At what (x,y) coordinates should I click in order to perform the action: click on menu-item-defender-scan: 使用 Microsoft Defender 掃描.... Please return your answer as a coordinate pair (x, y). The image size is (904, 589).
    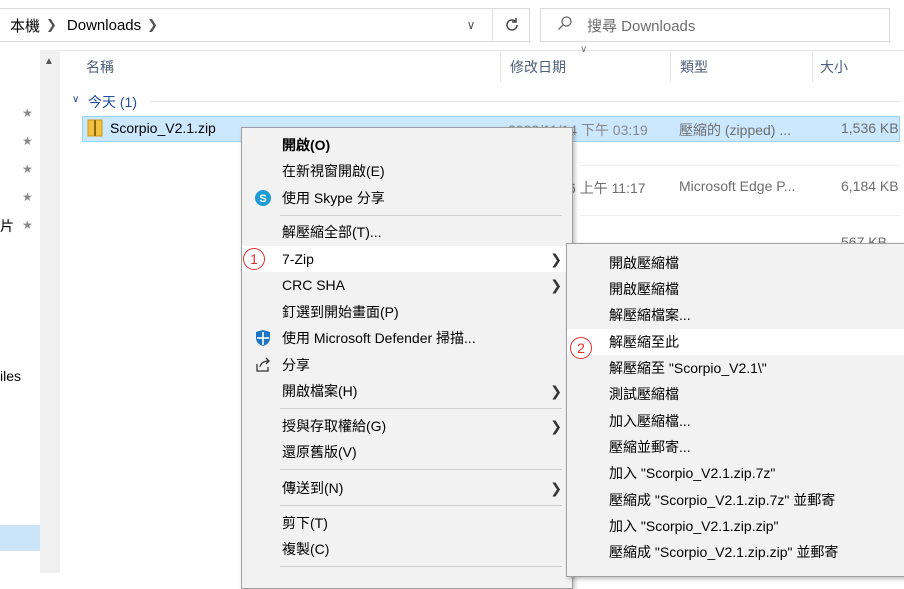
    Looking at the image, I should click on (407, 338).